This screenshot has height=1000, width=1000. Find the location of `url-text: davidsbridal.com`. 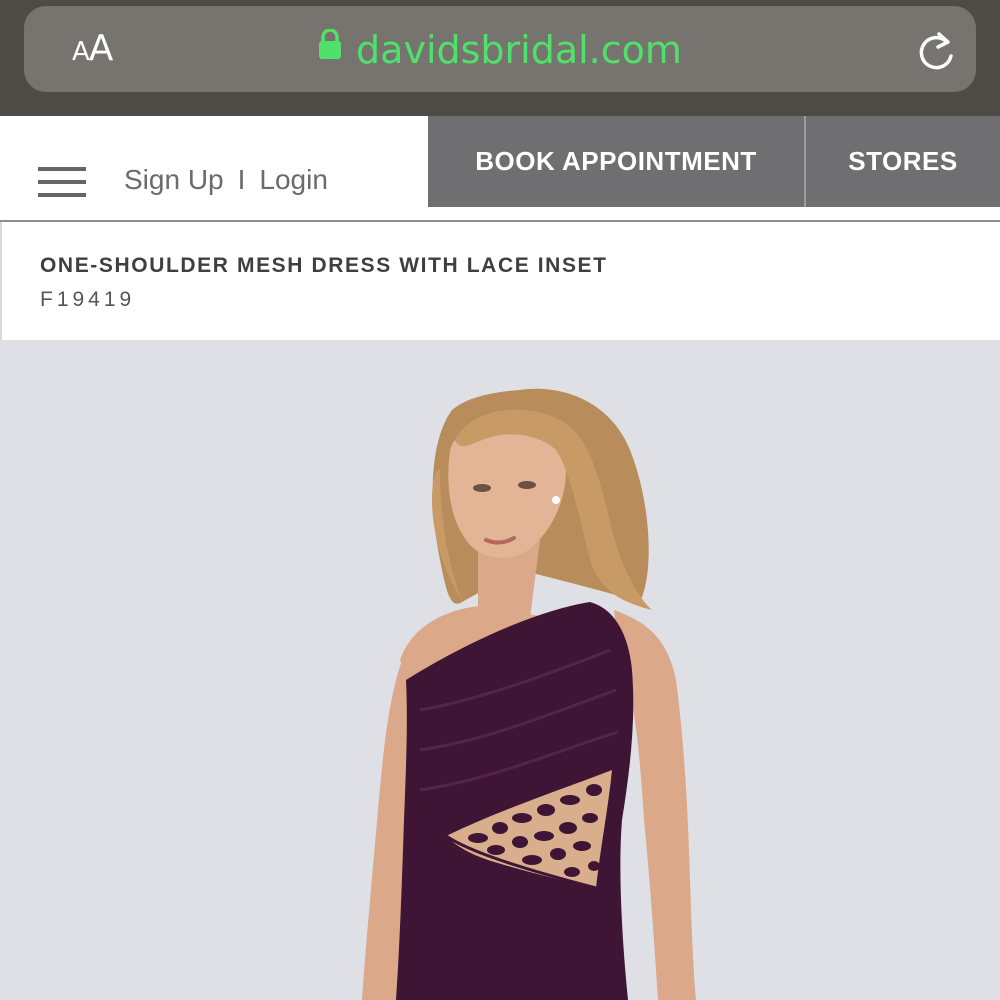

url-text: davidsbridal.com is located at coordinates (519, 50).